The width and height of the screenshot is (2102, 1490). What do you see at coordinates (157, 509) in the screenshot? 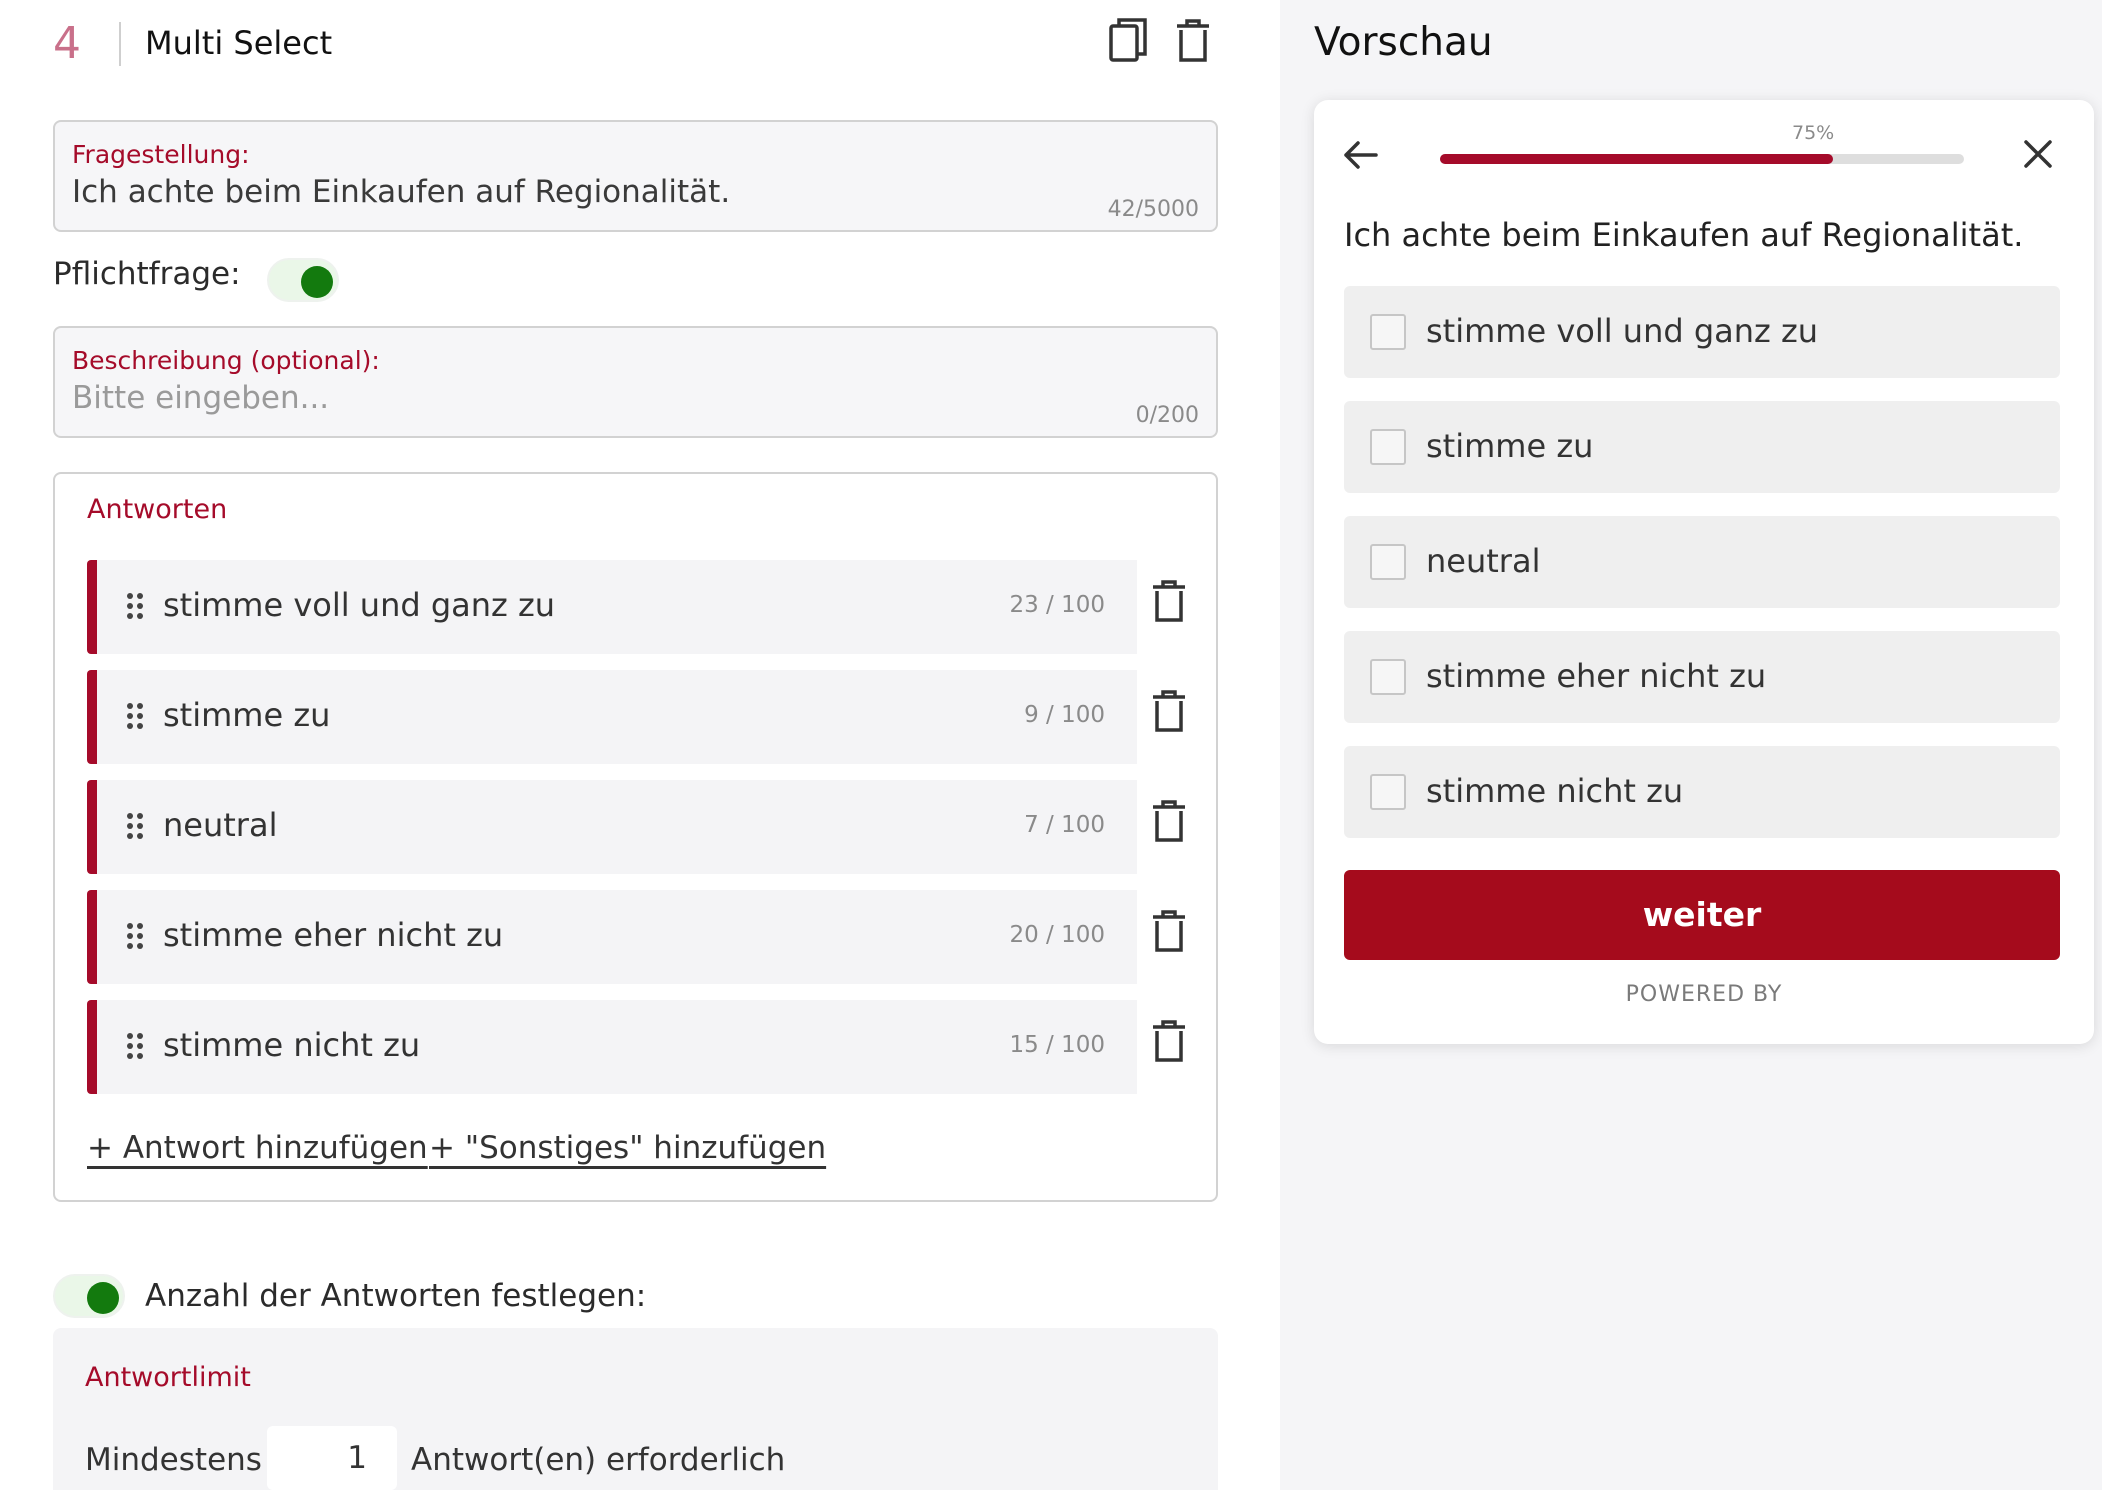
I see `answers-title: Antworten` at bounding box center [157, 509].